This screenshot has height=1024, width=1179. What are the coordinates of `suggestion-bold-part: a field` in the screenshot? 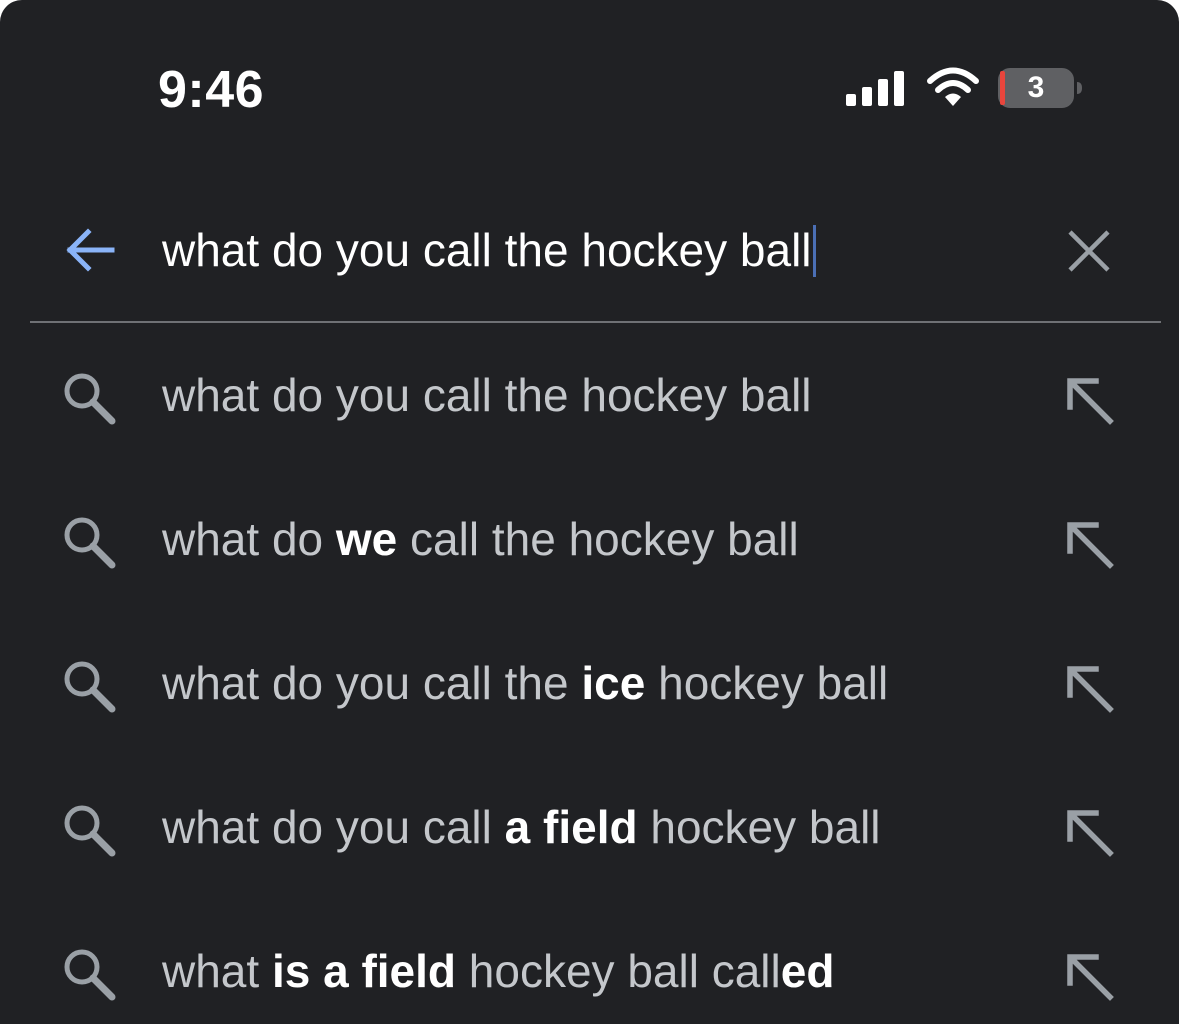 It's located at (571, 827).